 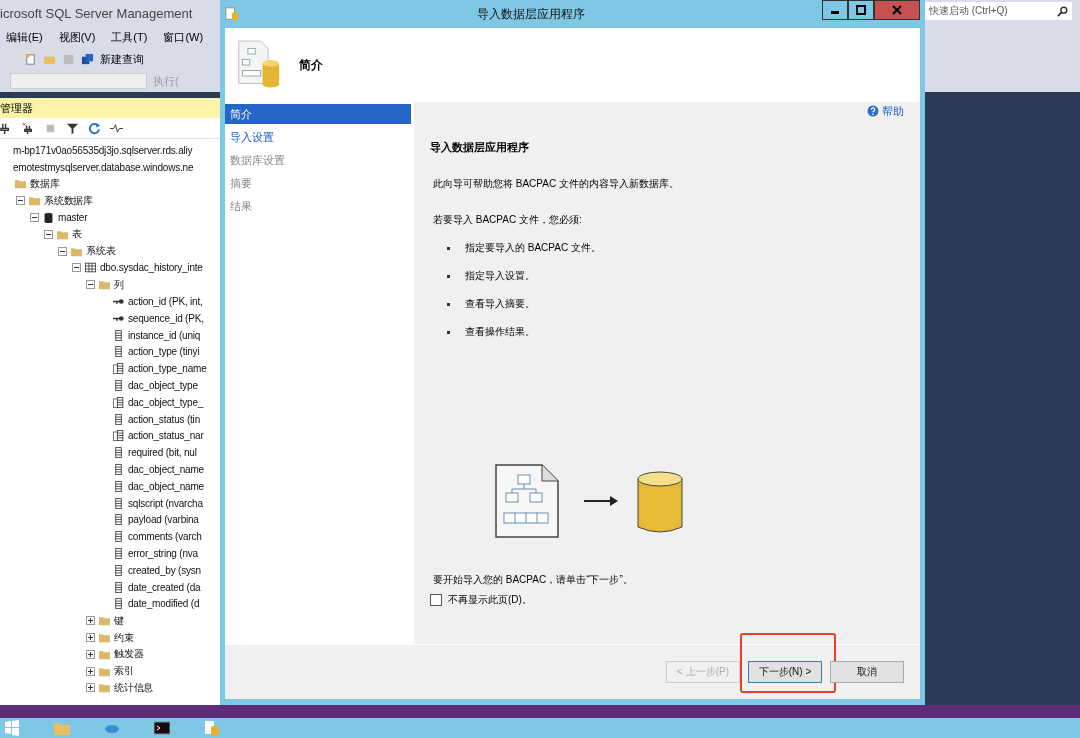 I want to click on tree-item: 数据库, so click(x=45, y=184).